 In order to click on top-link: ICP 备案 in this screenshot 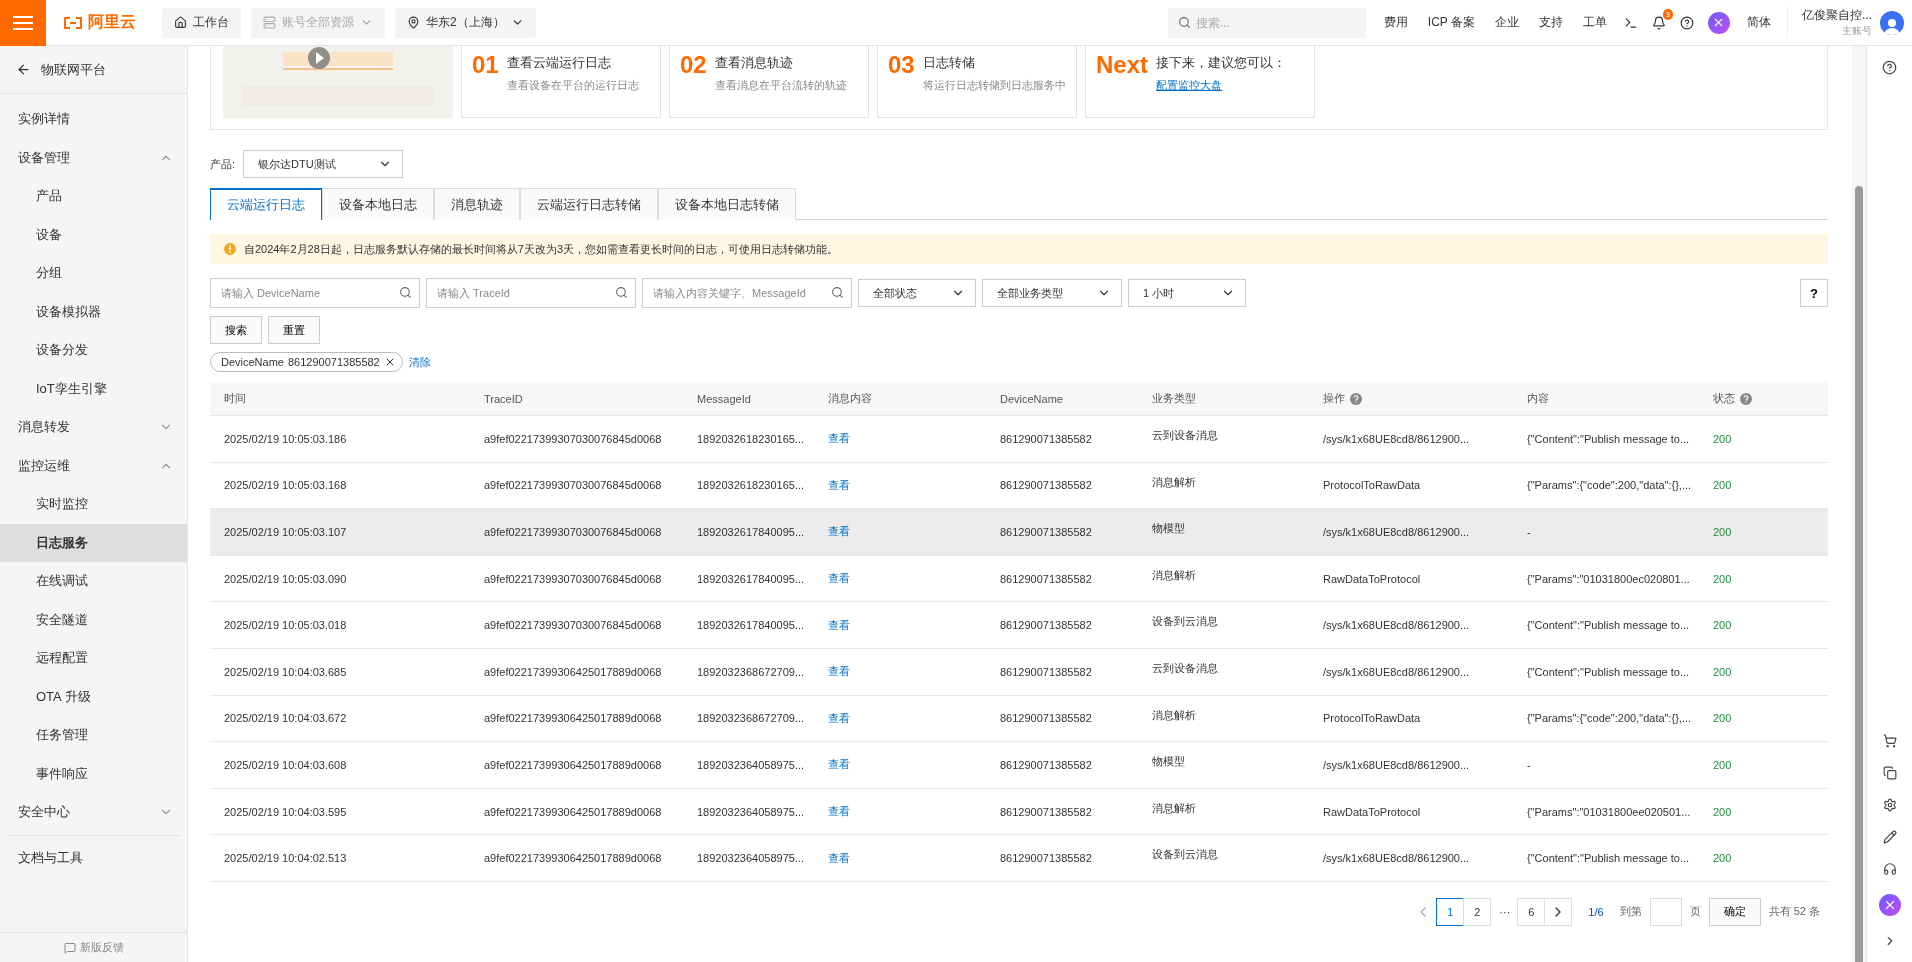, I will do `click(1451, 22)`.